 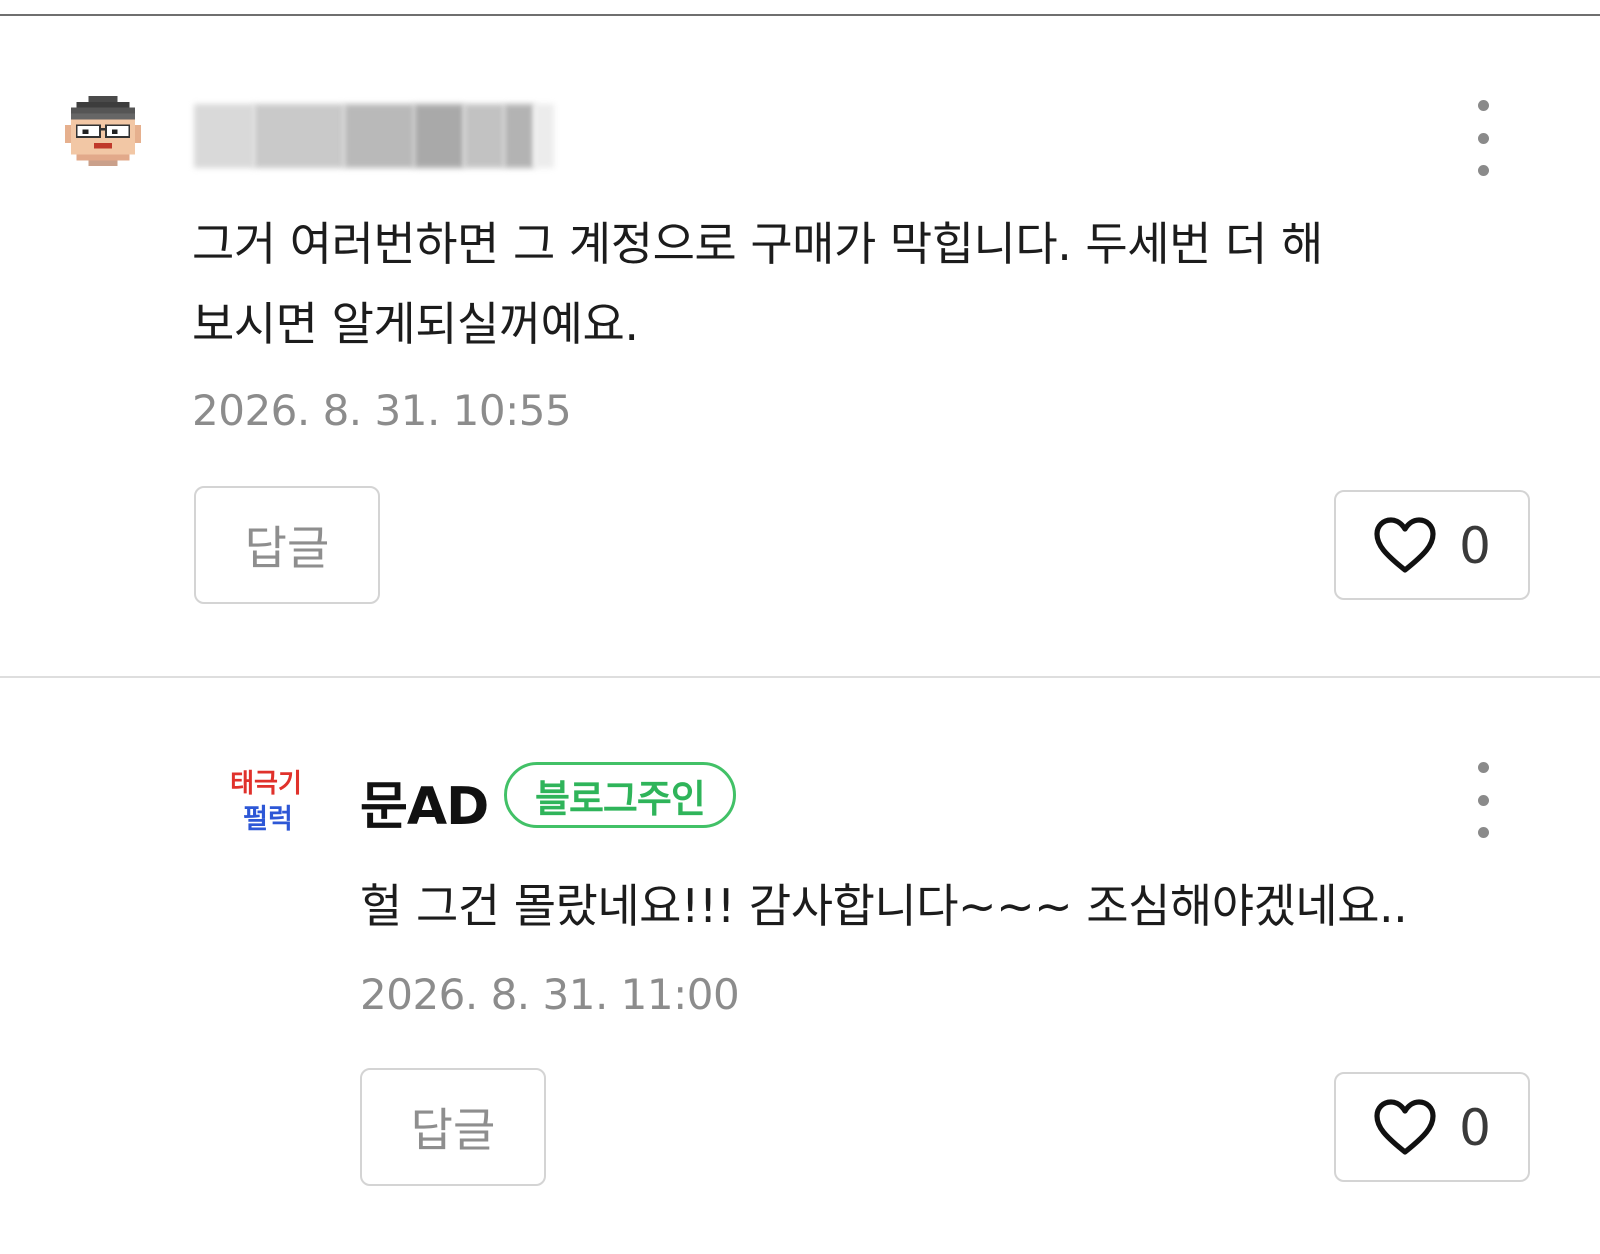 What do you see at coordinates (266, 784) in the screenshot?
I see `svg-text: 태극기` at bounding box center [266, 784].